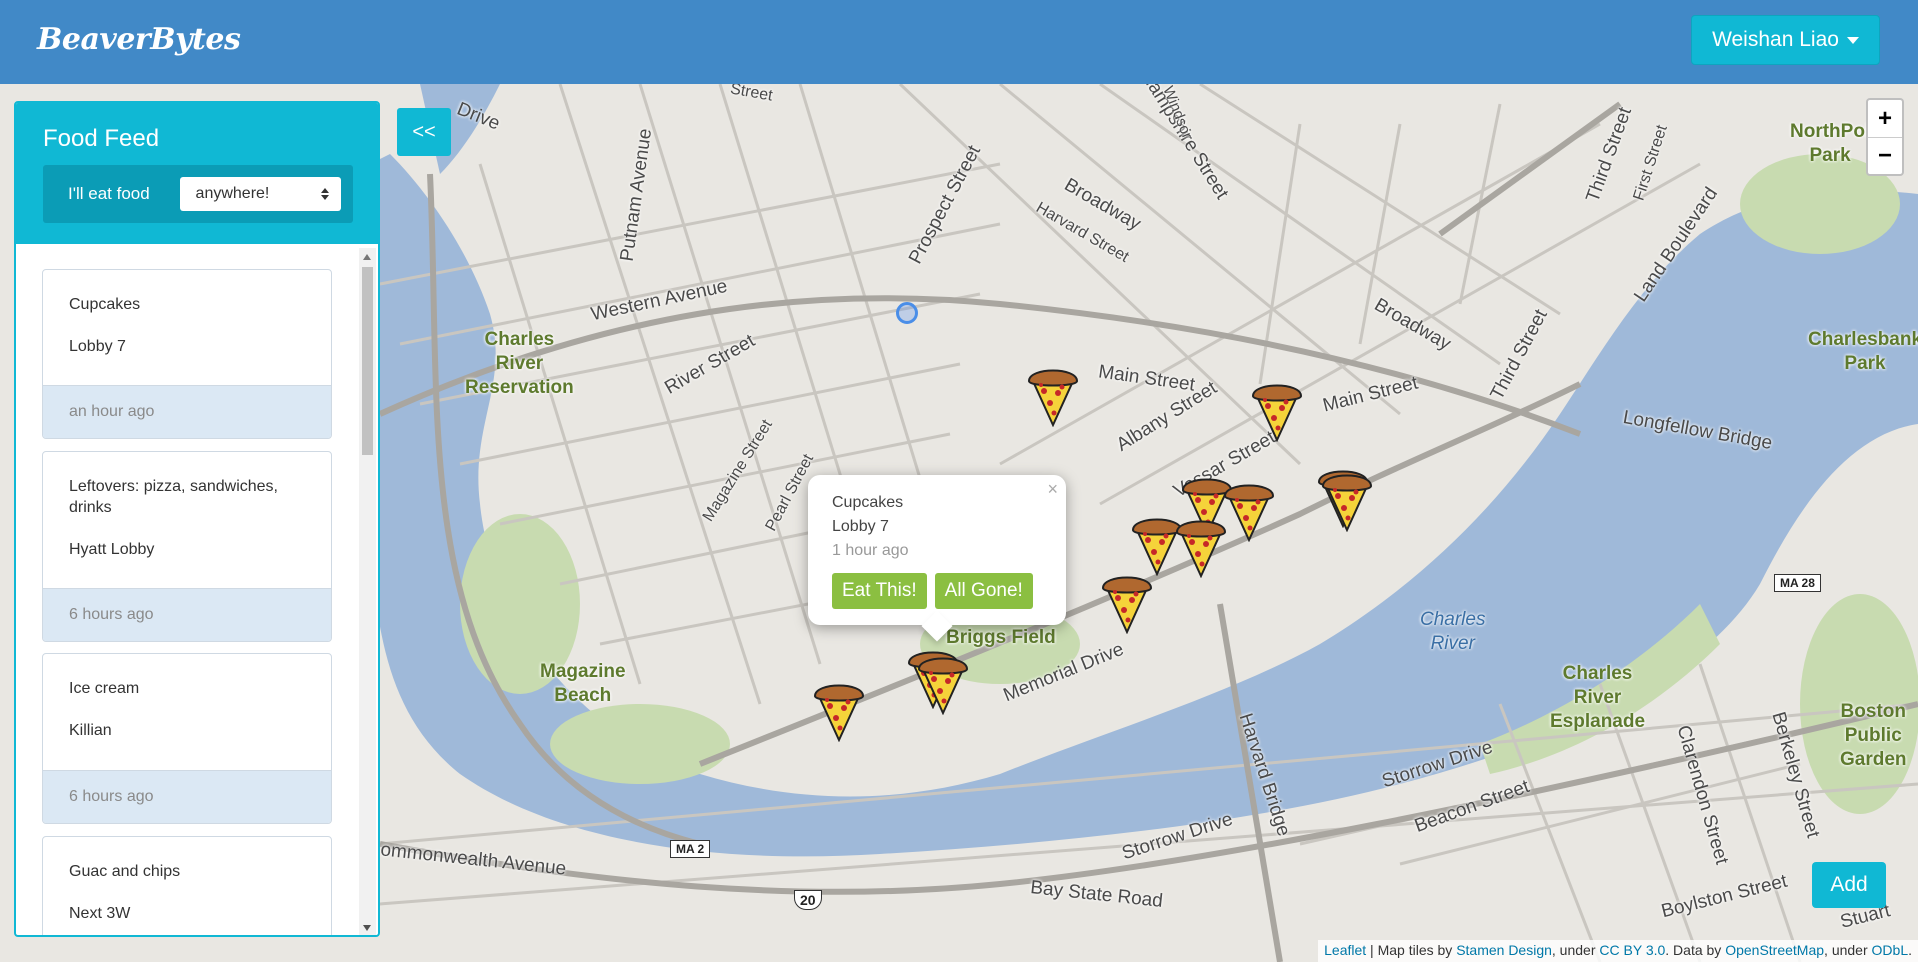 The image size is (1918, 962). Describe the element at coordinates (868, 502) in the screenshot. I see `popup-title: Cupcakes` at that location.